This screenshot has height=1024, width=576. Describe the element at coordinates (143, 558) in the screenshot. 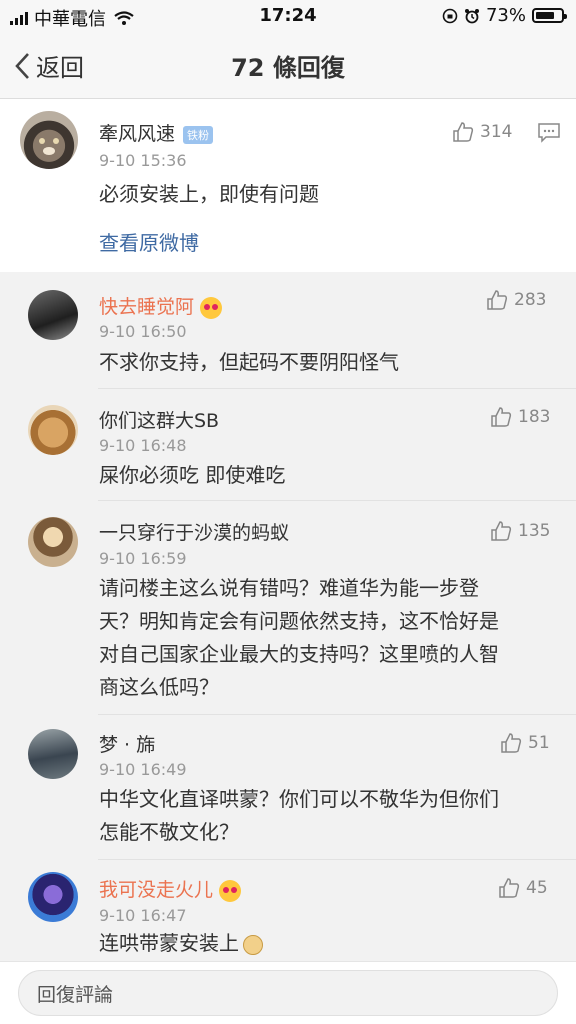

I see `timestamp: 9-10 16:59` at that location.